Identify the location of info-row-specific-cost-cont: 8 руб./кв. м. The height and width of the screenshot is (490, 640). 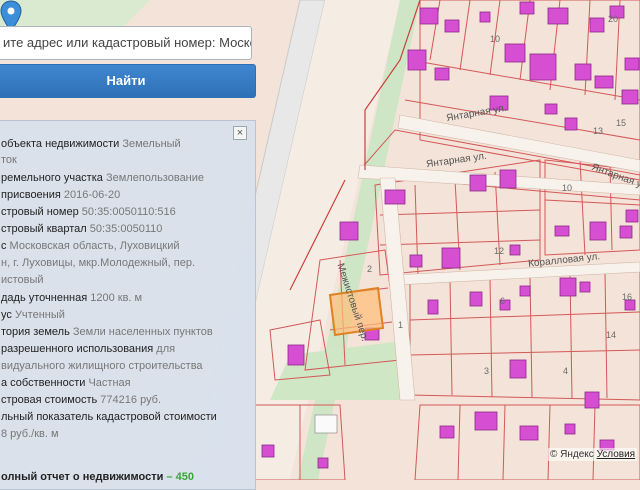
(119, 434).